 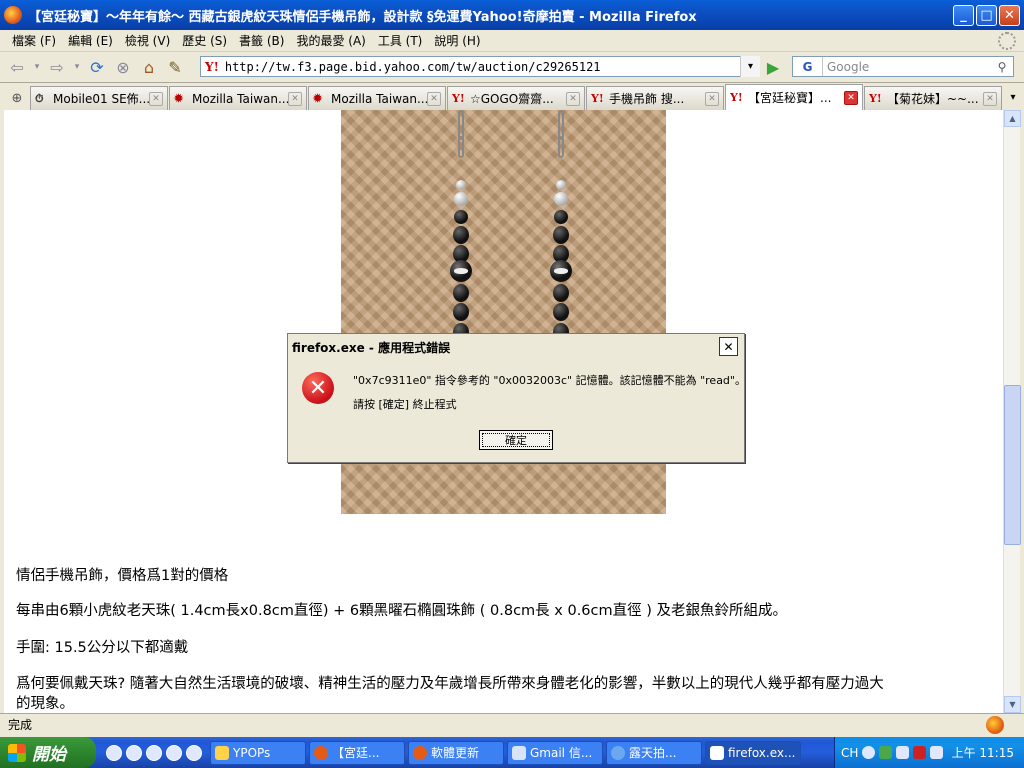 What do you see at coordinates (1013, 97) in the screenshot?
I see `tab-list-dropdown-icon: ▾` at bounding box center [1013, 97].